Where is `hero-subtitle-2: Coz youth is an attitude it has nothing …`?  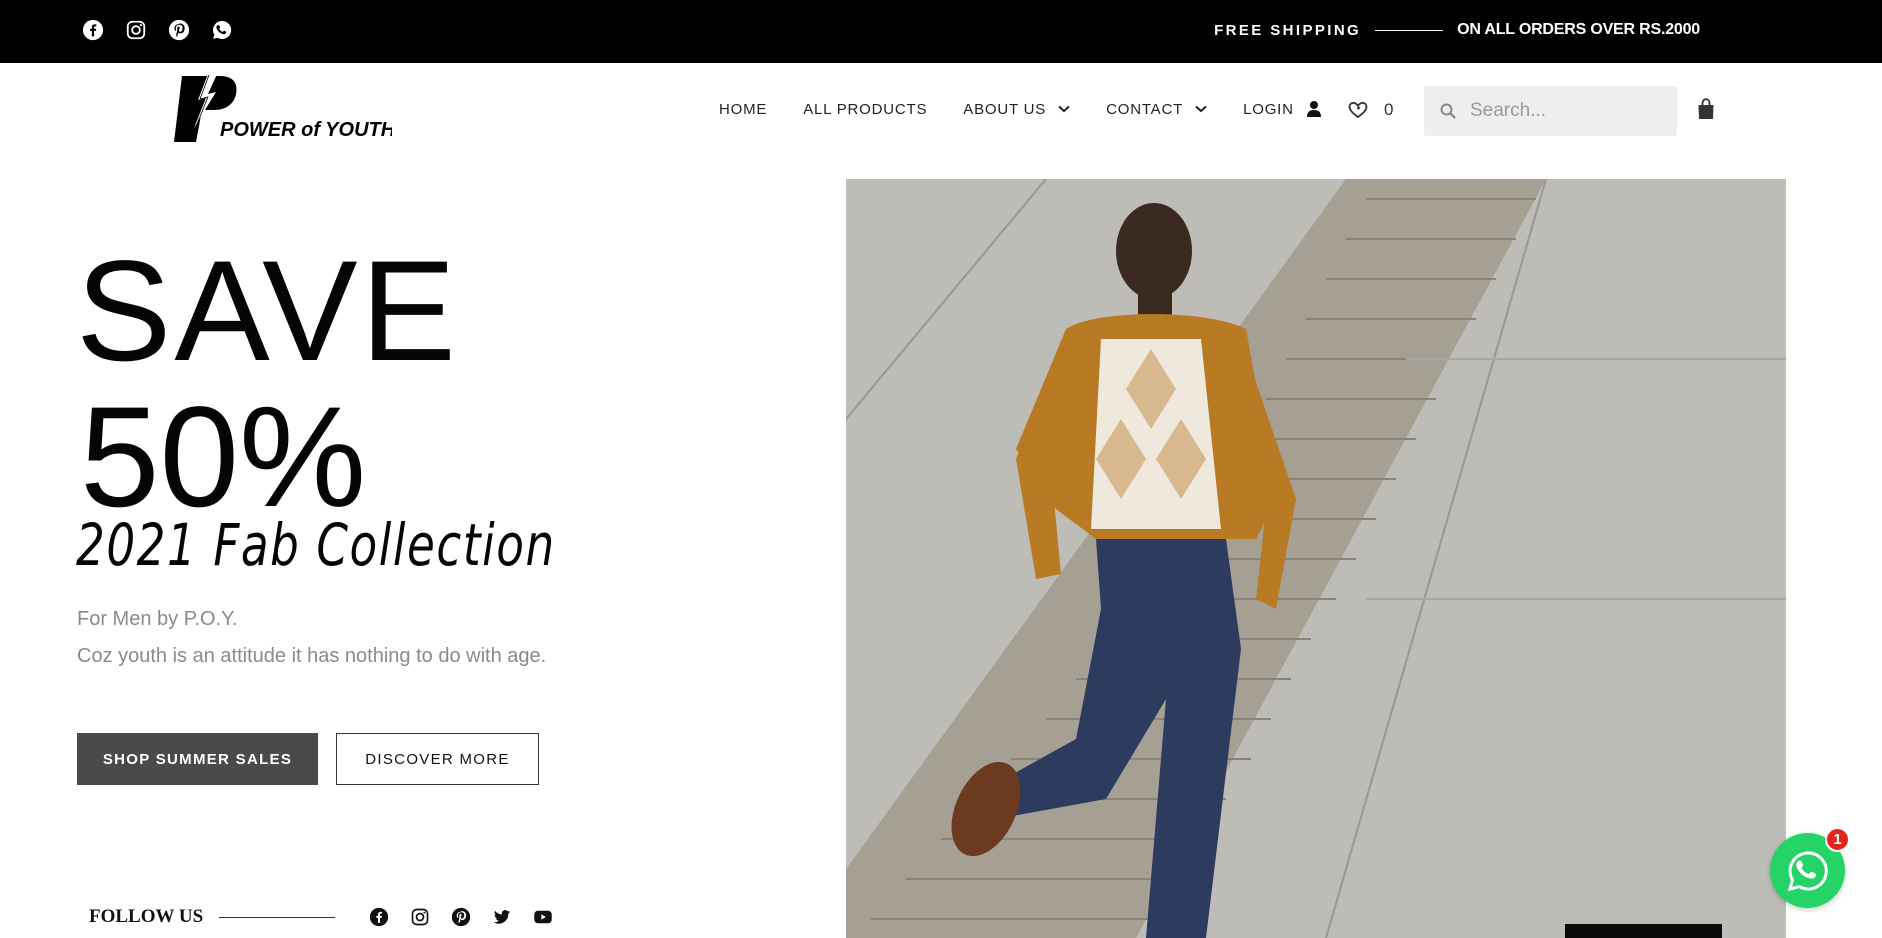 hero-subtitle-2: Coz youth is an attitude it has nothing … is located at coordinates (312, 656).